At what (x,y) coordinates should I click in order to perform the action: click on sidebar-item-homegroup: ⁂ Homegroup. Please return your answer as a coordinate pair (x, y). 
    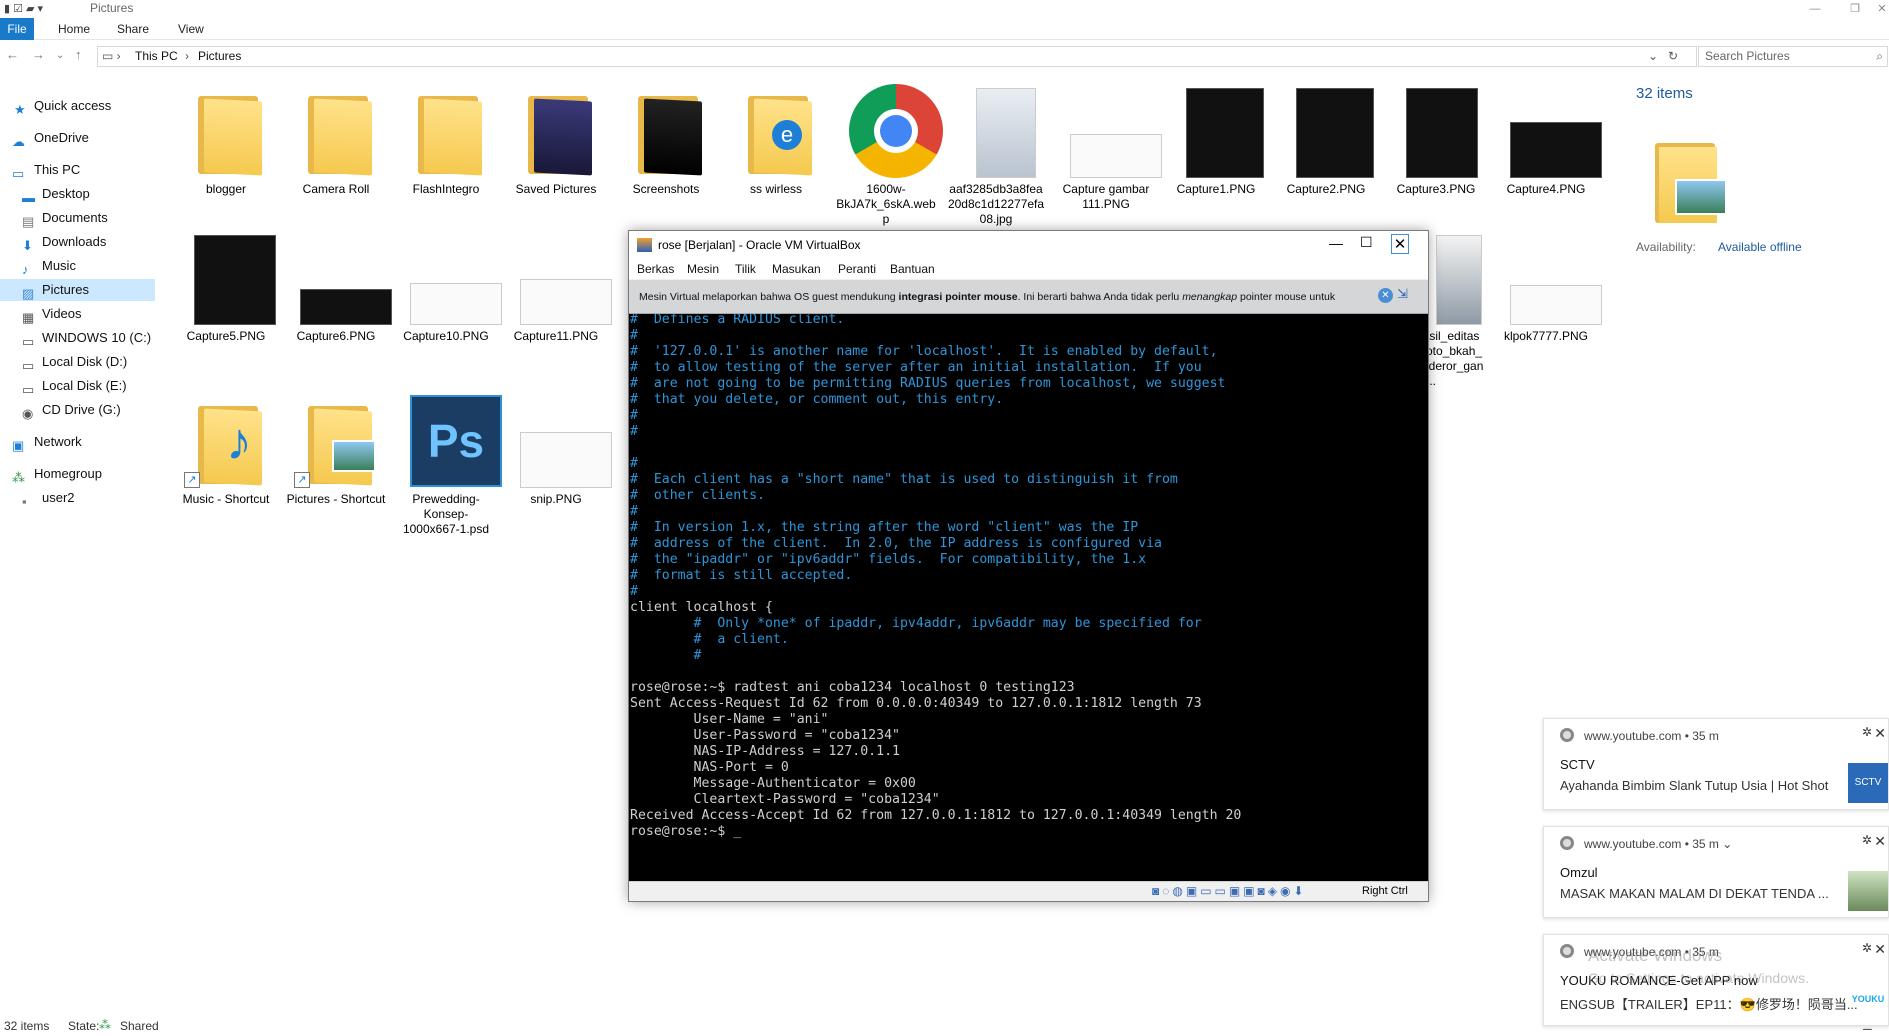
    Looking at the image, I should click on (77, 474).